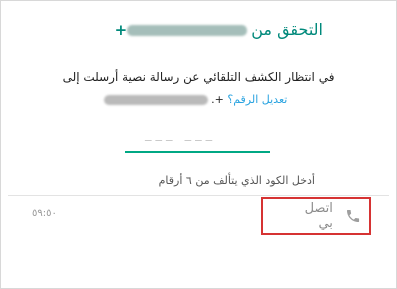  I want to click on description-phone-number: +., so click(163, 99).